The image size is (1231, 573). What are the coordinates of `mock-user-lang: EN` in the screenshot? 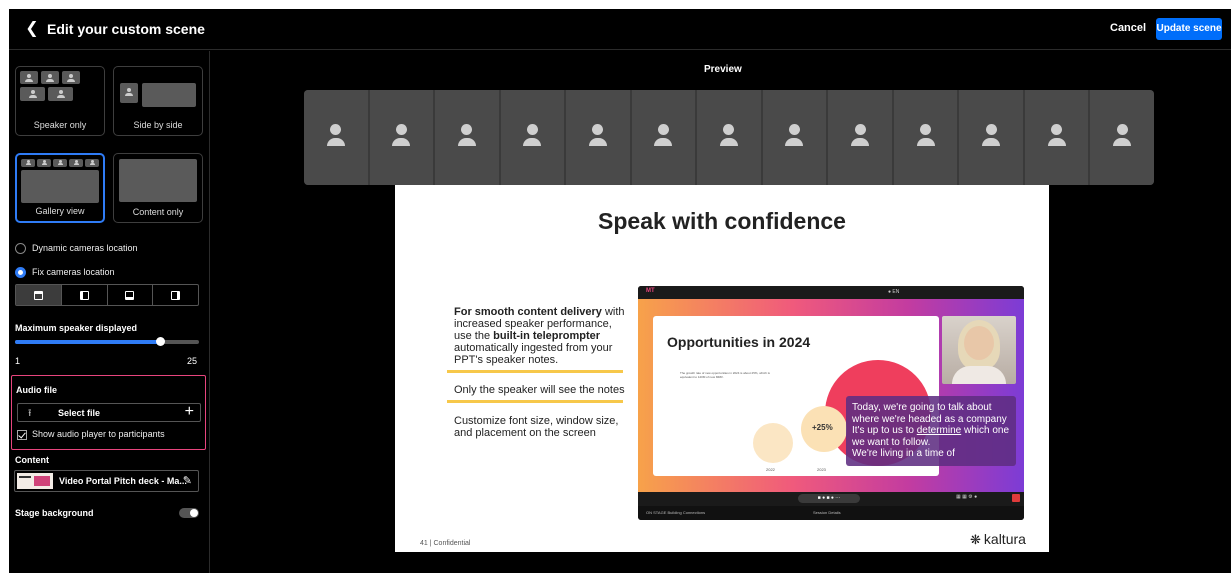 It's located at (896, 292).